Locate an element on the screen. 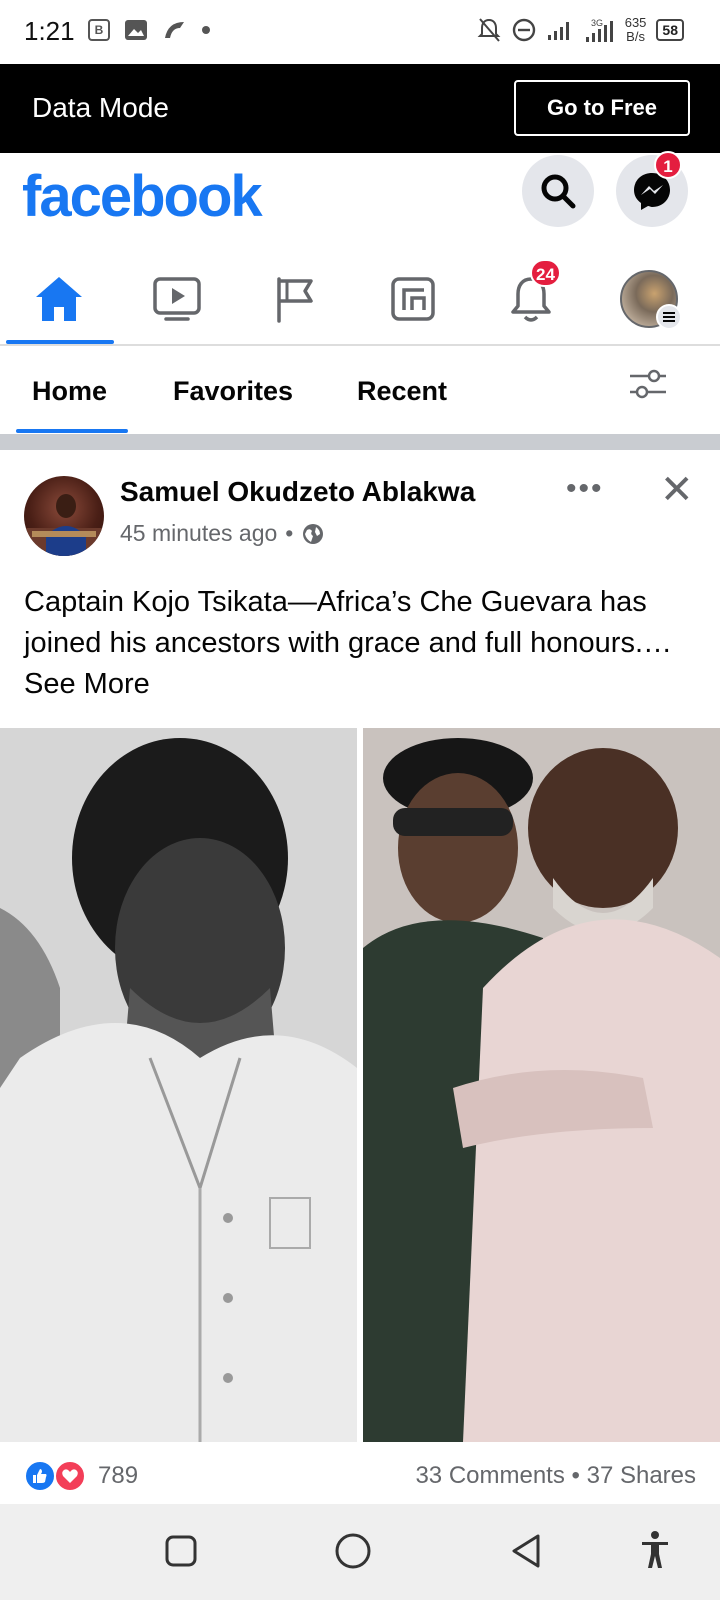 The height and width of the screenshot is (1600, 720). status-right-icons: 3G 635 B/s 58 is located at coordinates (580, 30).